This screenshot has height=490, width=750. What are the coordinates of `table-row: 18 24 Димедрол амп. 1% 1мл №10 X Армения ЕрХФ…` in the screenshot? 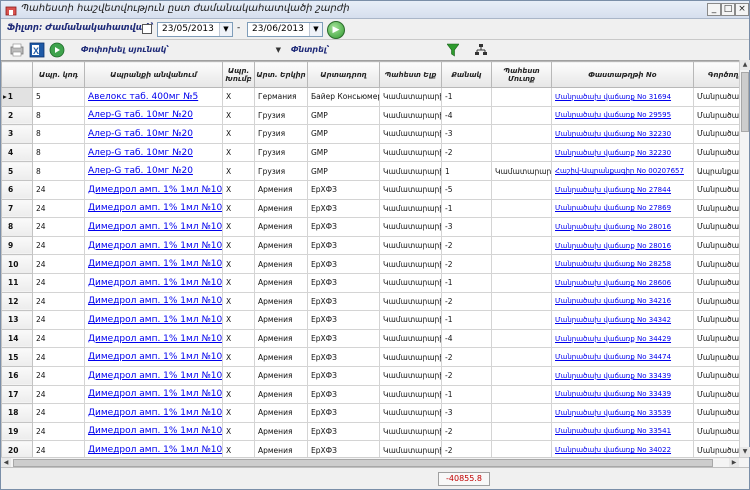 It's located at (370, 413).